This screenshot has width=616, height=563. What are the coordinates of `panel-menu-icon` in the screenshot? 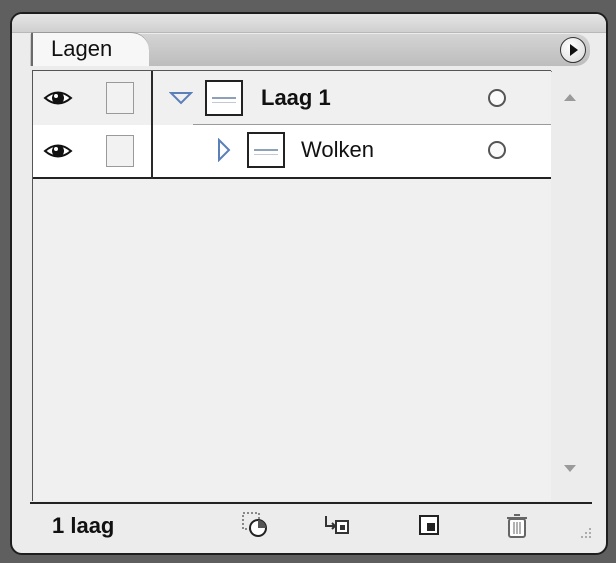 It's located at (574, 50).